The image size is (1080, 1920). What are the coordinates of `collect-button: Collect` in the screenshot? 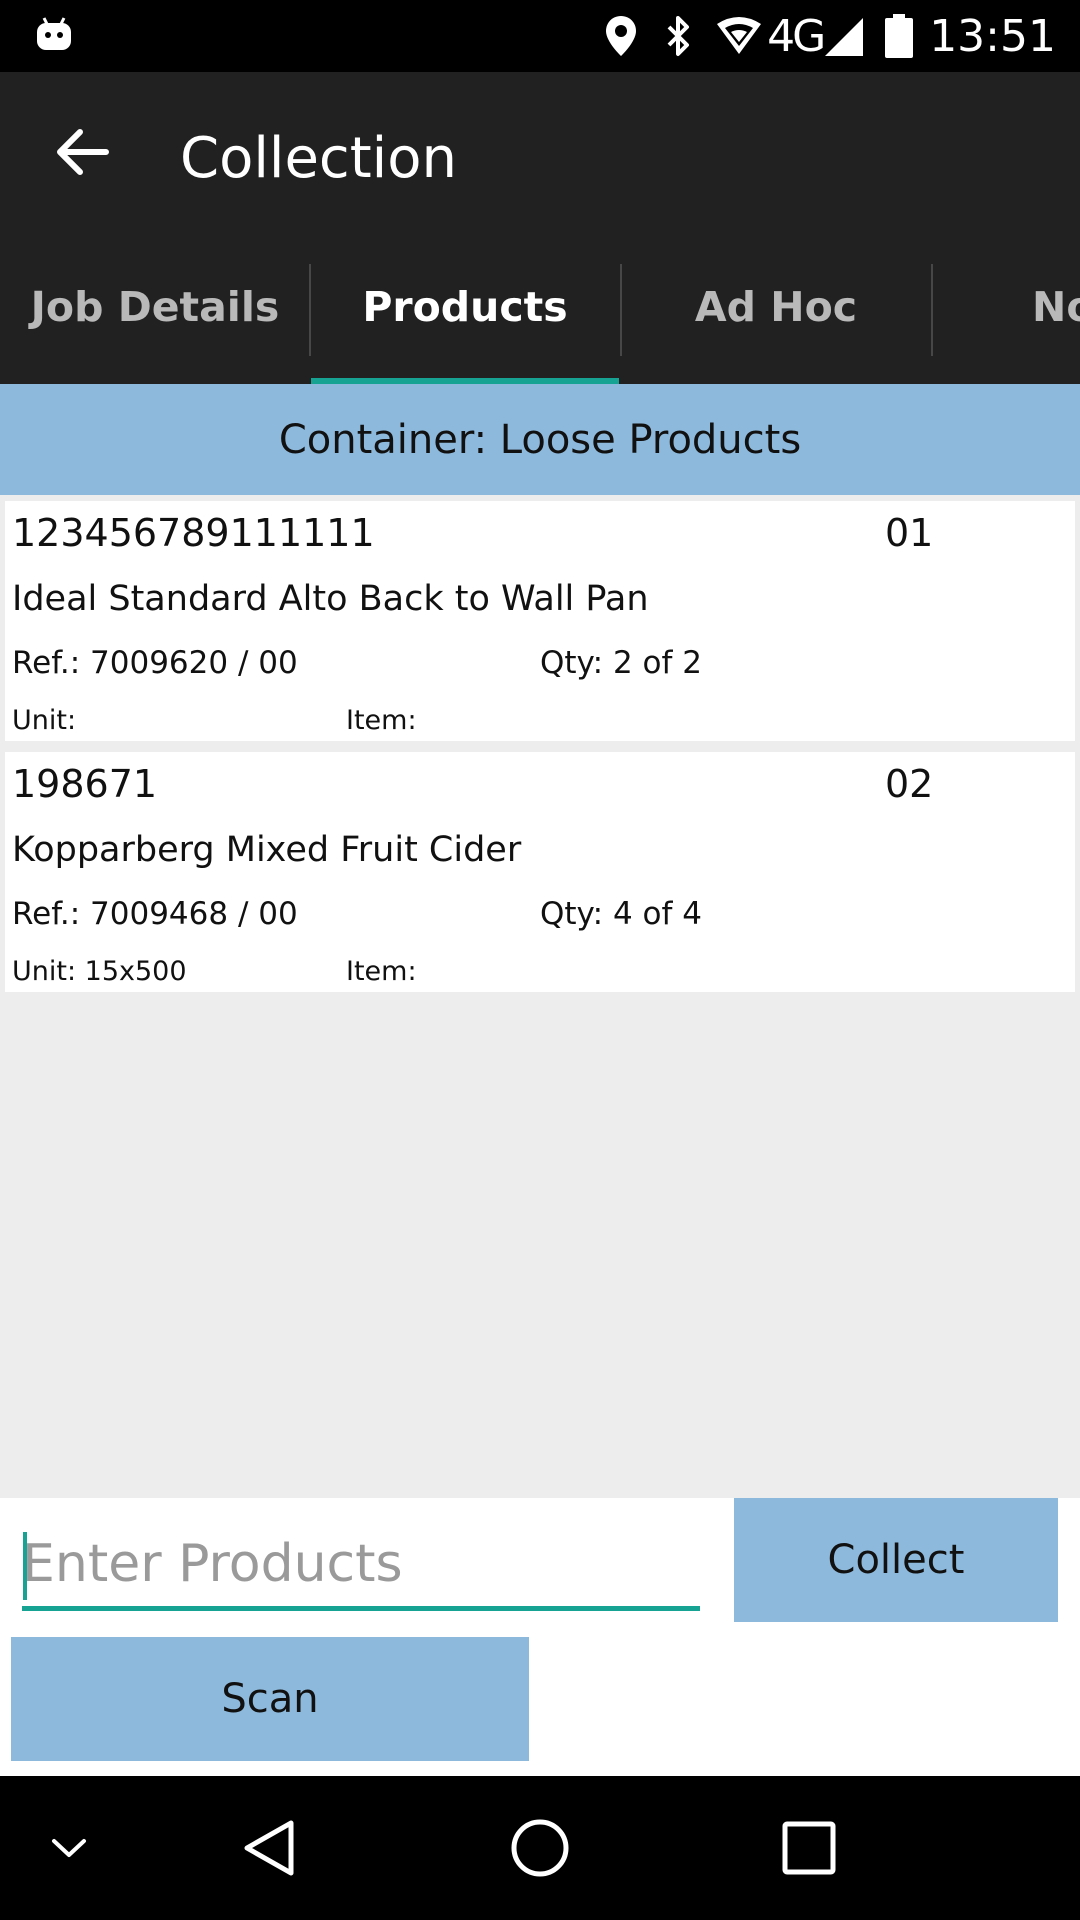 It's located at (896, 1560).